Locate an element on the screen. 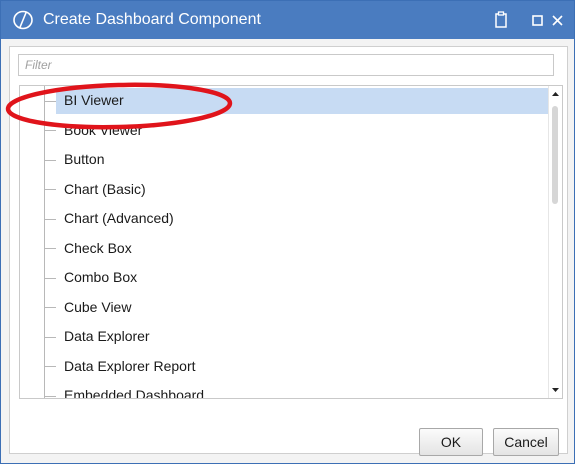 Image resolution: width=575 pixels, height=464 pixels. tree-item: Data Explorer Report is located at coordinates (284, 366).